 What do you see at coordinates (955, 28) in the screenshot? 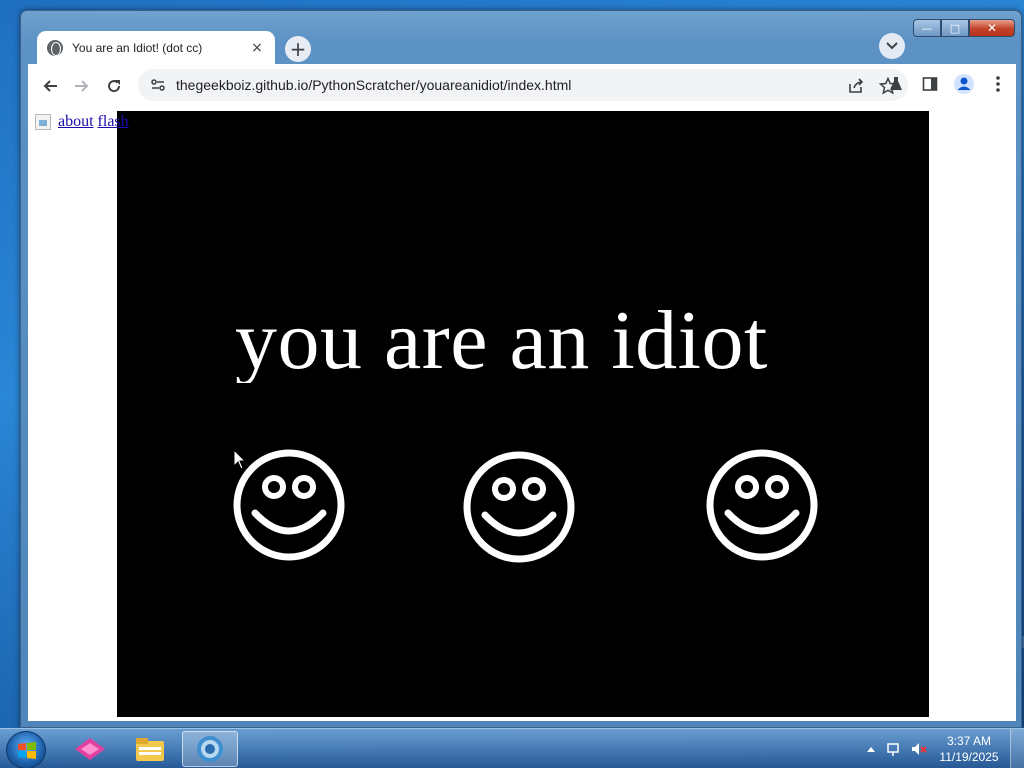
I see `maximize-button: □` at bounding box center [955, 28].